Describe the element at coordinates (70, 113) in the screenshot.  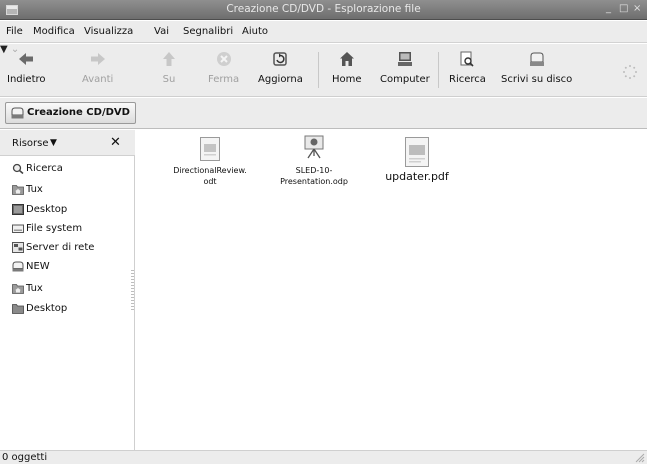
I see `location-path-button: Creazione CD/DVD` at that location.